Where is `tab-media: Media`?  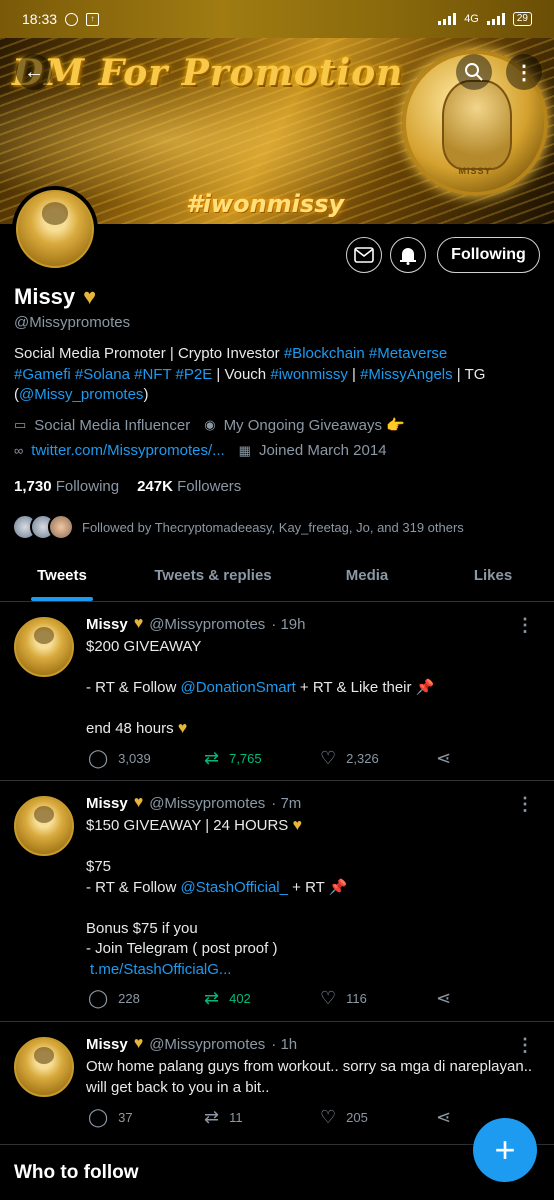
tab-media: Media is located at coordinates (367, 575).